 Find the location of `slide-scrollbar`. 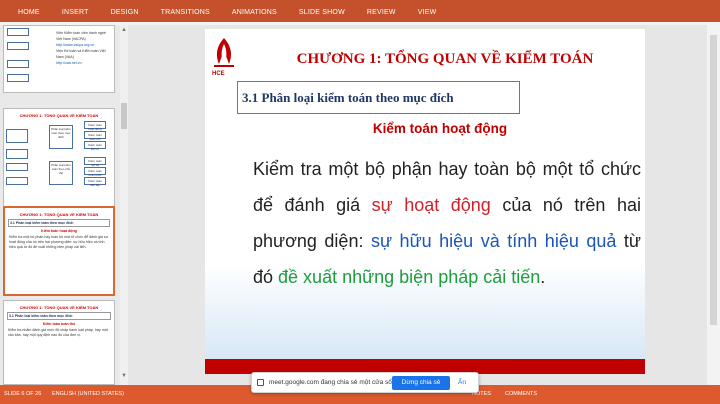

slide-scrollbar is located at coordinates (713, 205).